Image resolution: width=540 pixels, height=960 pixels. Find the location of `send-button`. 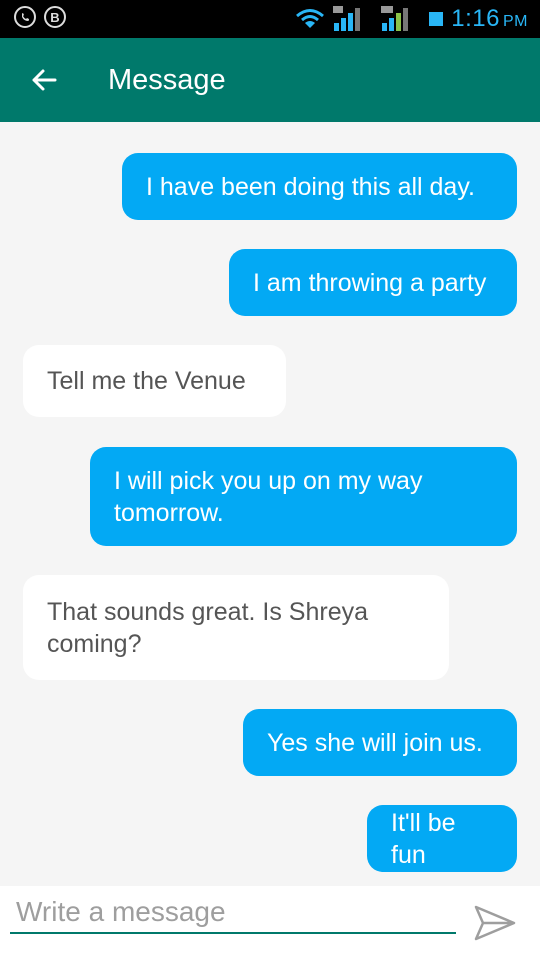

send-button is located at coordinates (495, 923).